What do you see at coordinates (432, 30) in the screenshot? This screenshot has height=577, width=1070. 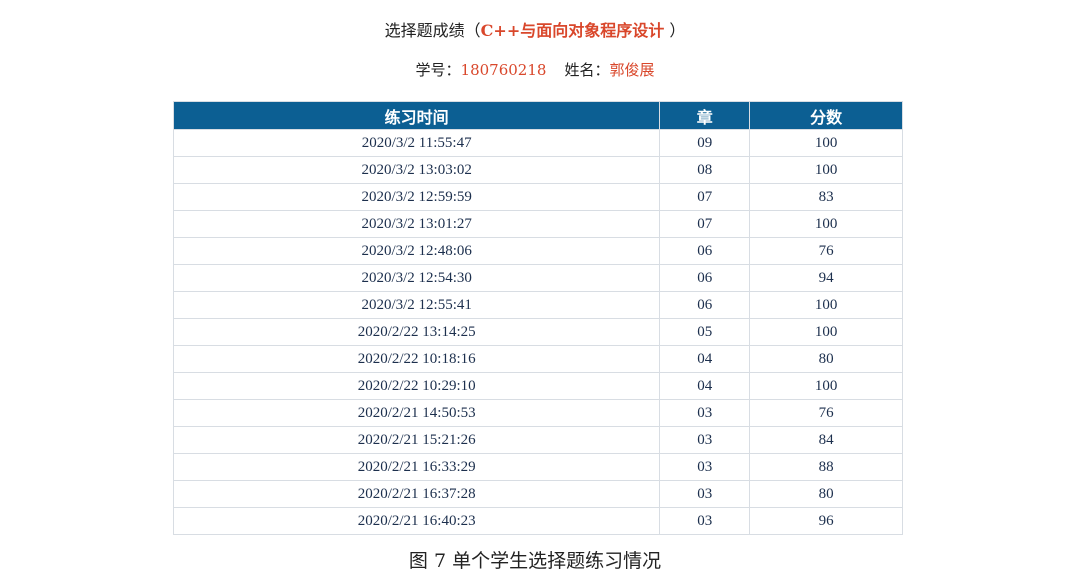 I see `title-prefix: 选择题成绩（` at bounding box center [432, 30].